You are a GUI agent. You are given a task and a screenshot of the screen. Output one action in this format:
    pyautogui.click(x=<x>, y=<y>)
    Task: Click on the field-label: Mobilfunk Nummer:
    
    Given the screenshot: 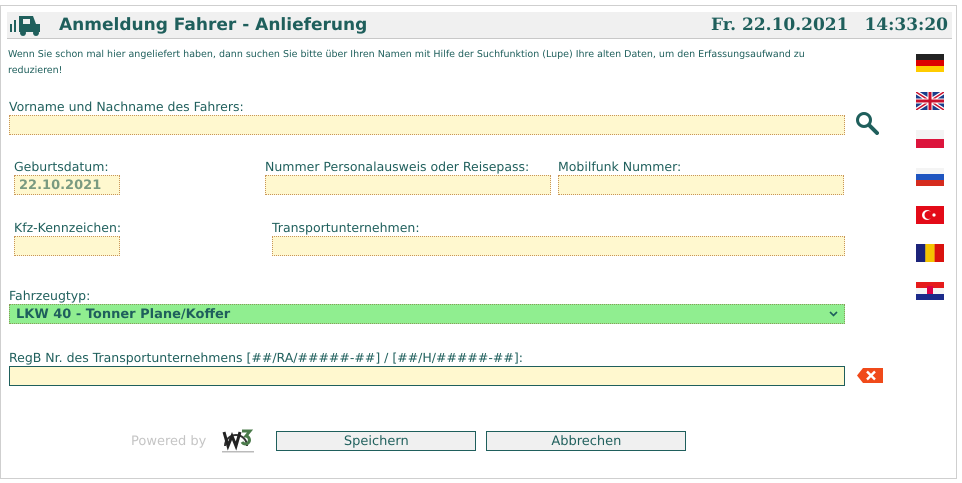 What is the action you would take?
    pyautogui.click(x=620, y=166)
    